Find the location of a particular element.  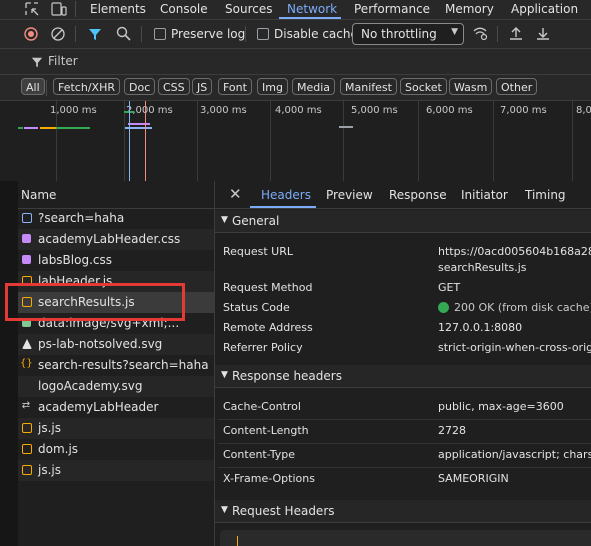

filter-icon is located at coordinates (95, 34).